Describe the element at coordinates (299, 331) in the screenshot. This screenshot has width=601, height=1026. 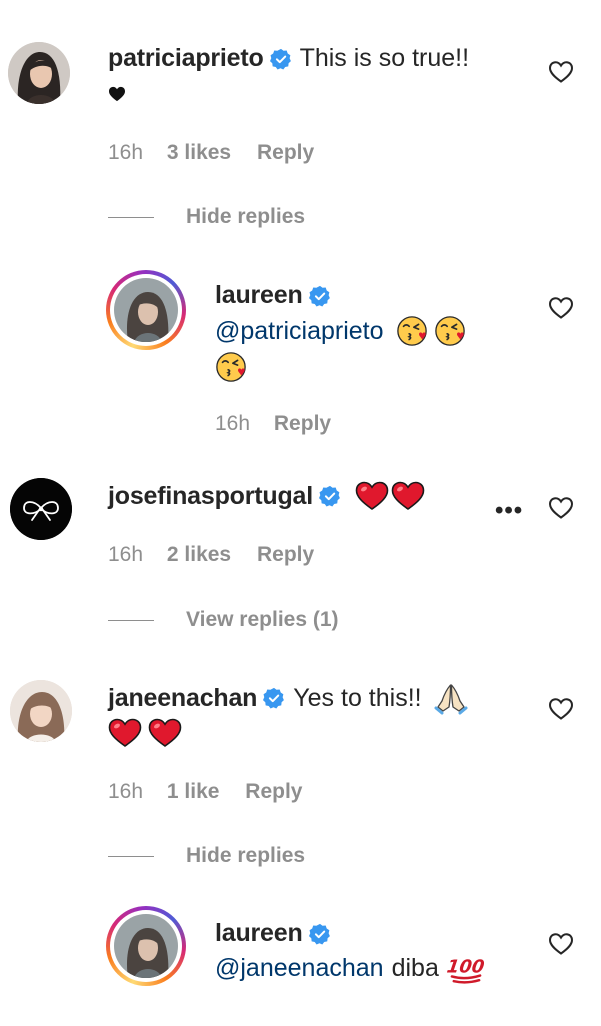
I see `mention-link: @patriciaprieto` at that location.